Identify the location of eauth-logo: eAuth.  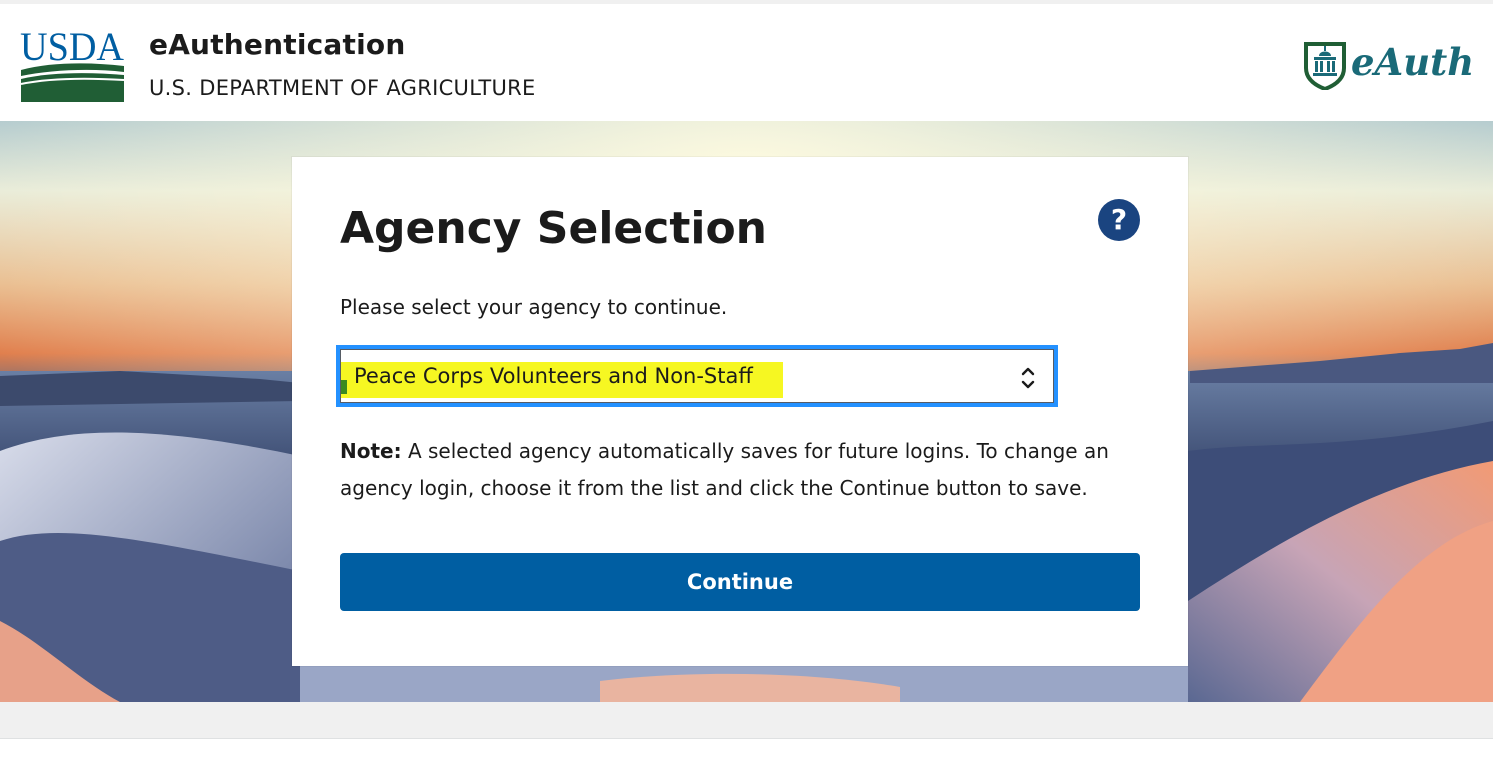
(1388, 66).